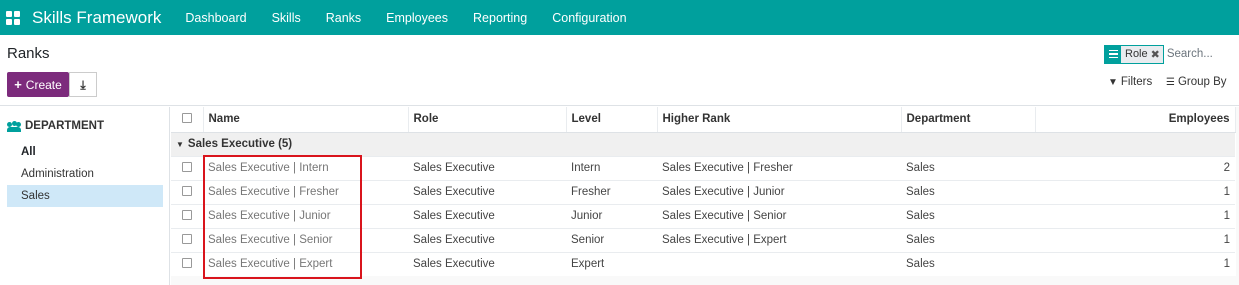 The width and height of the screenshot is (1239, 285). Describe the element at coordinates (611, 263) in the screenshot. I see `cell-level: Expert` at that location.